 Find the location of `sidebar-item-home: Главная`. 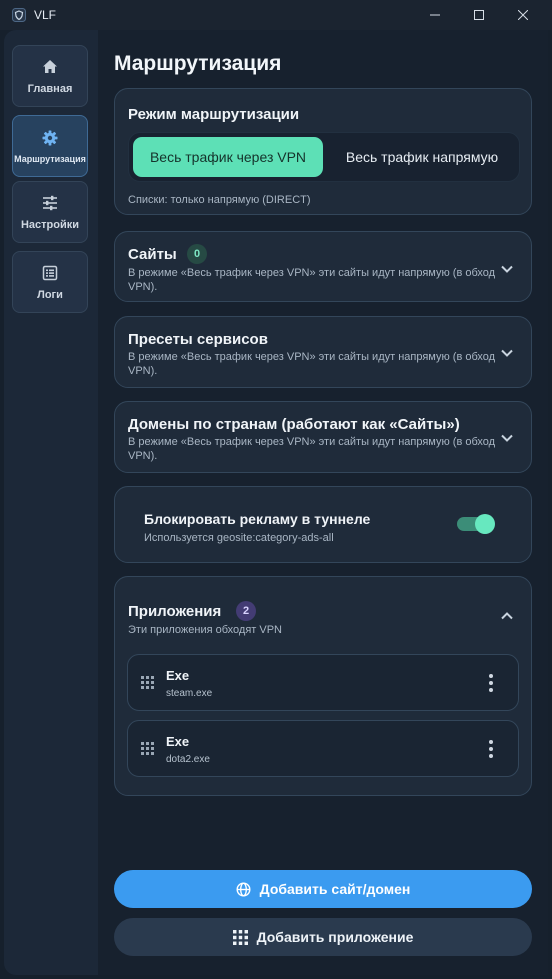

sidebar-item-home: Главная is located at coordinates (50, 76).